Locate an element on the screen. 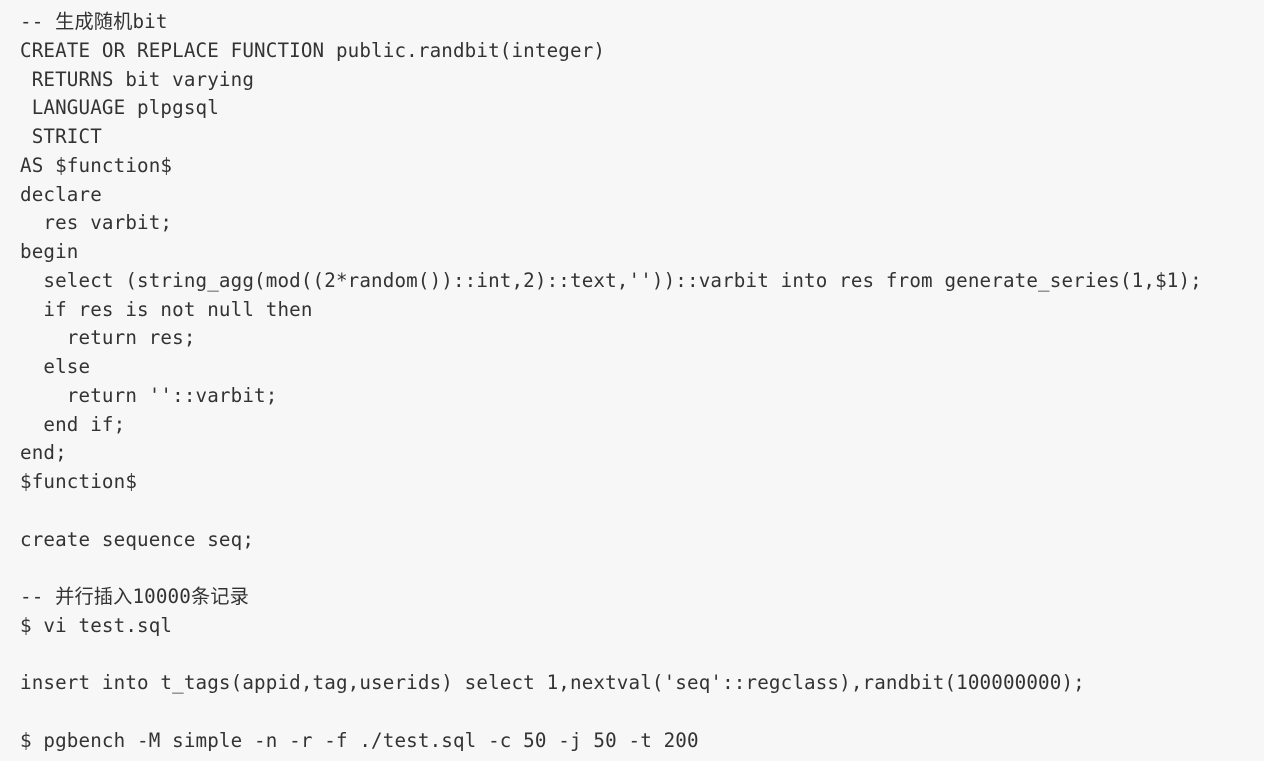 Image resolution: width=1264 pixels, height=761 pixels. code-line: $function$ is located at coordinates (79, 481).